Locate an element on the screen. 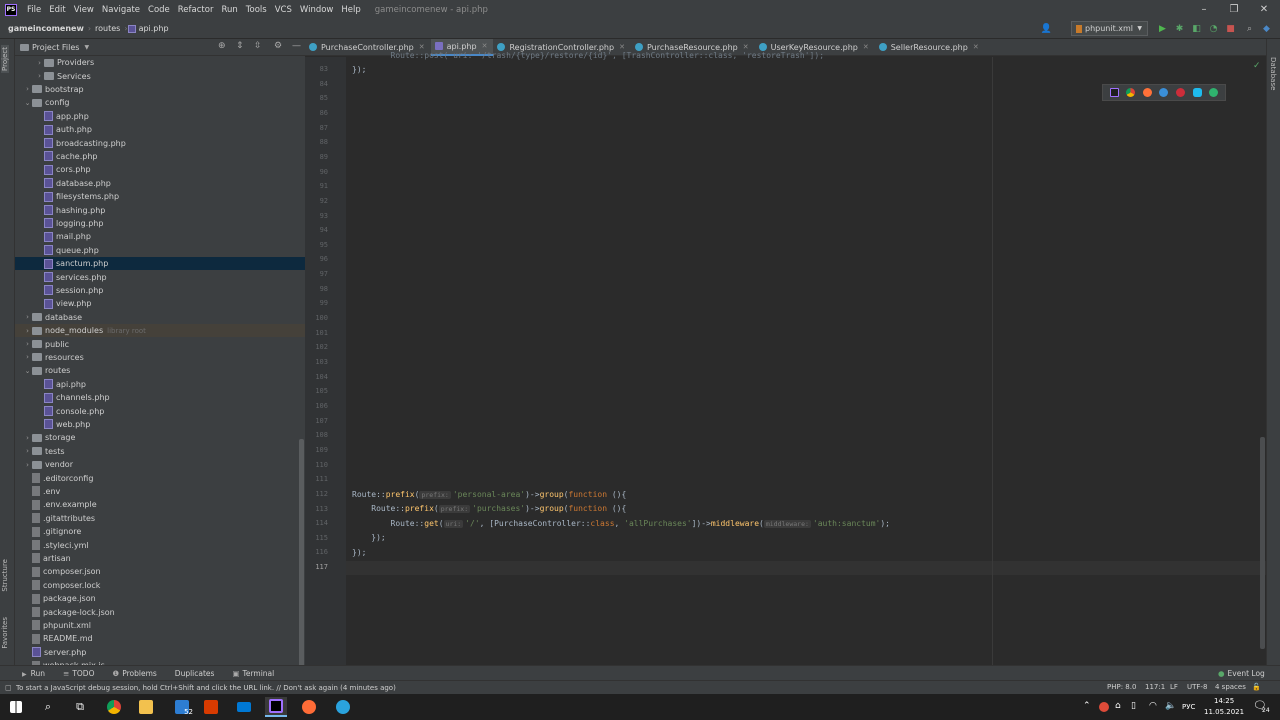  tree-item: hashing.php is located at coordinates (160, 209).